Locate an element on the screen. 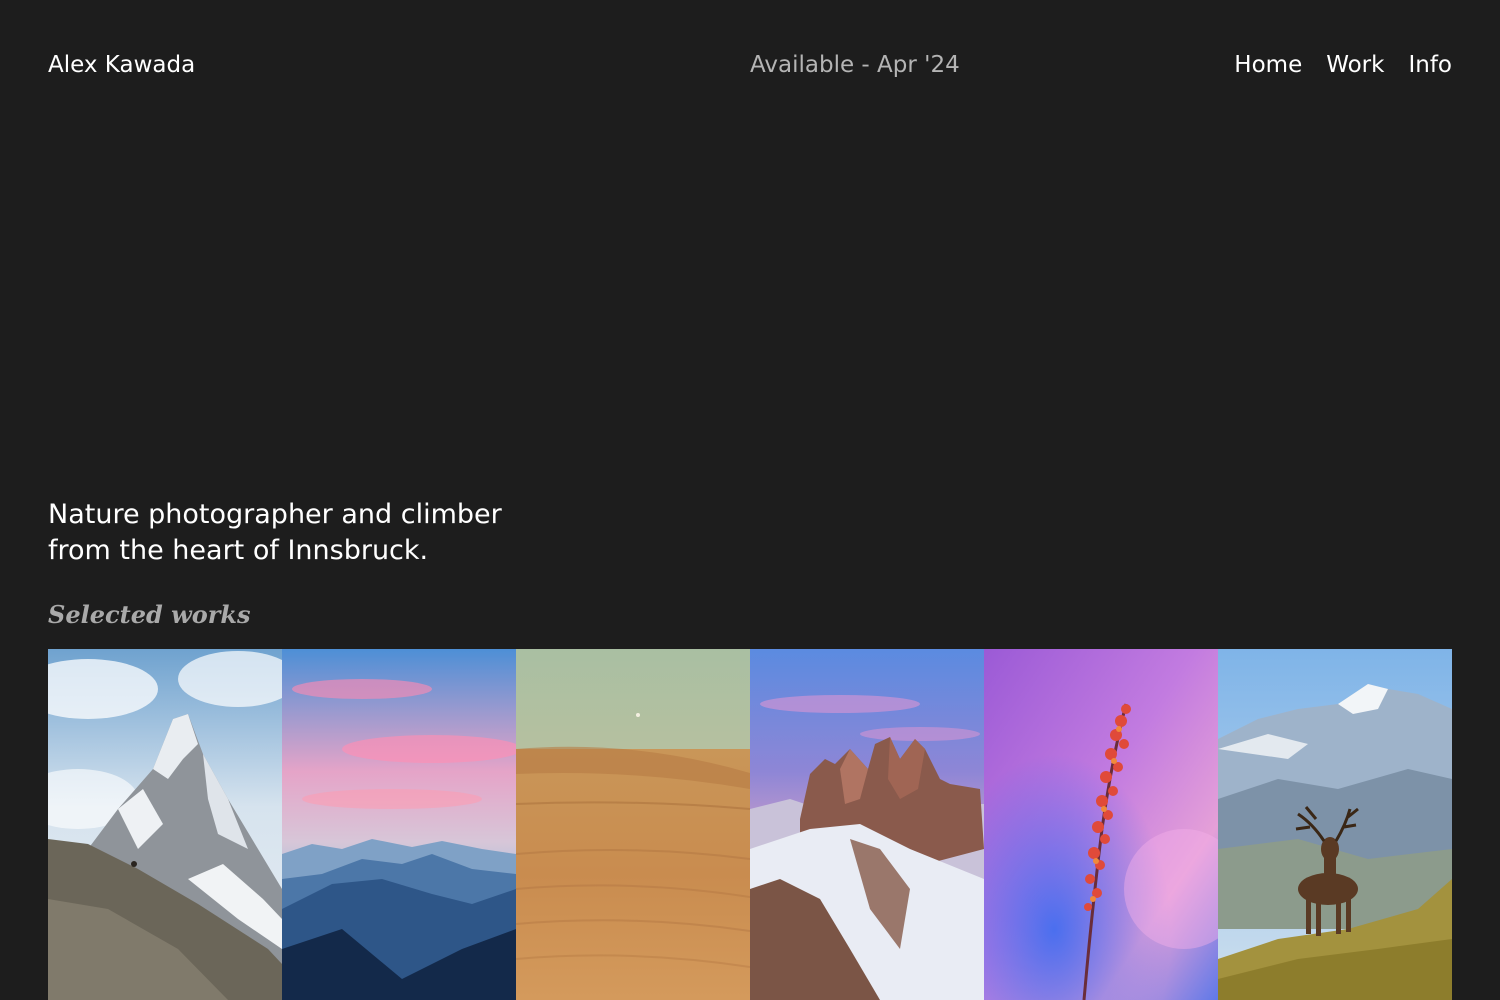 The image size is (1500, 1000). flower-stem-photo is located at coordinates (1101, 824).